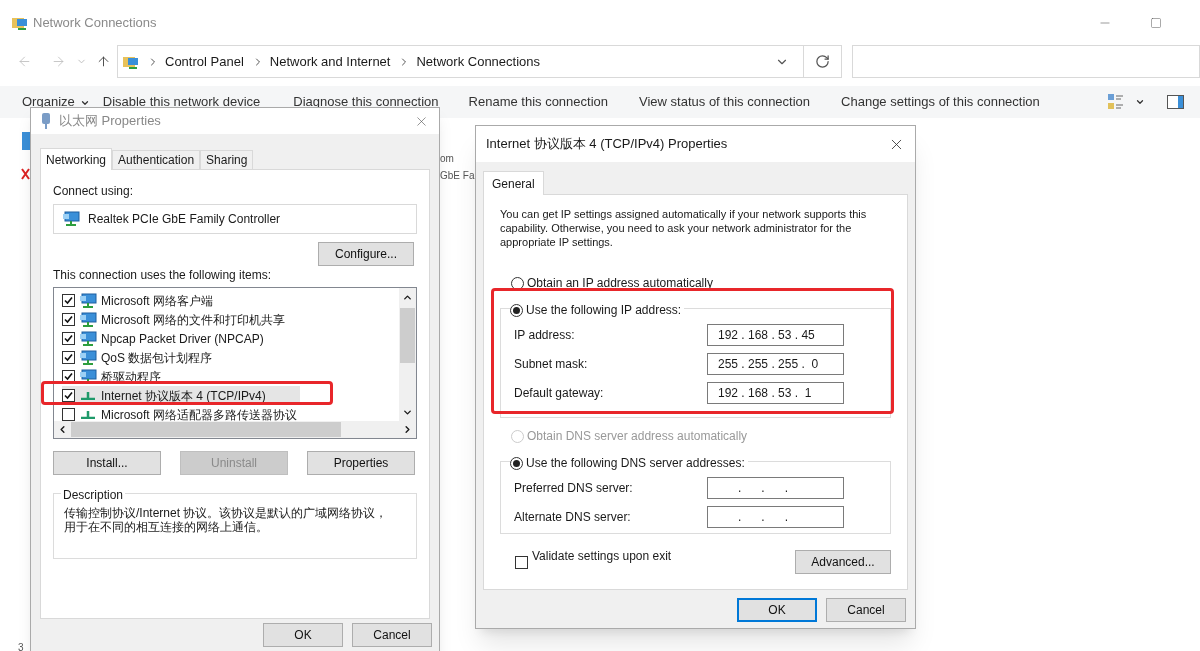 This screenshot has width=1200, height=651. What do you see at coordinates (637, 436) in the screenshot?
I see `radio-label: Obtain DNS server address automatically` at bounding box center [637, 436].